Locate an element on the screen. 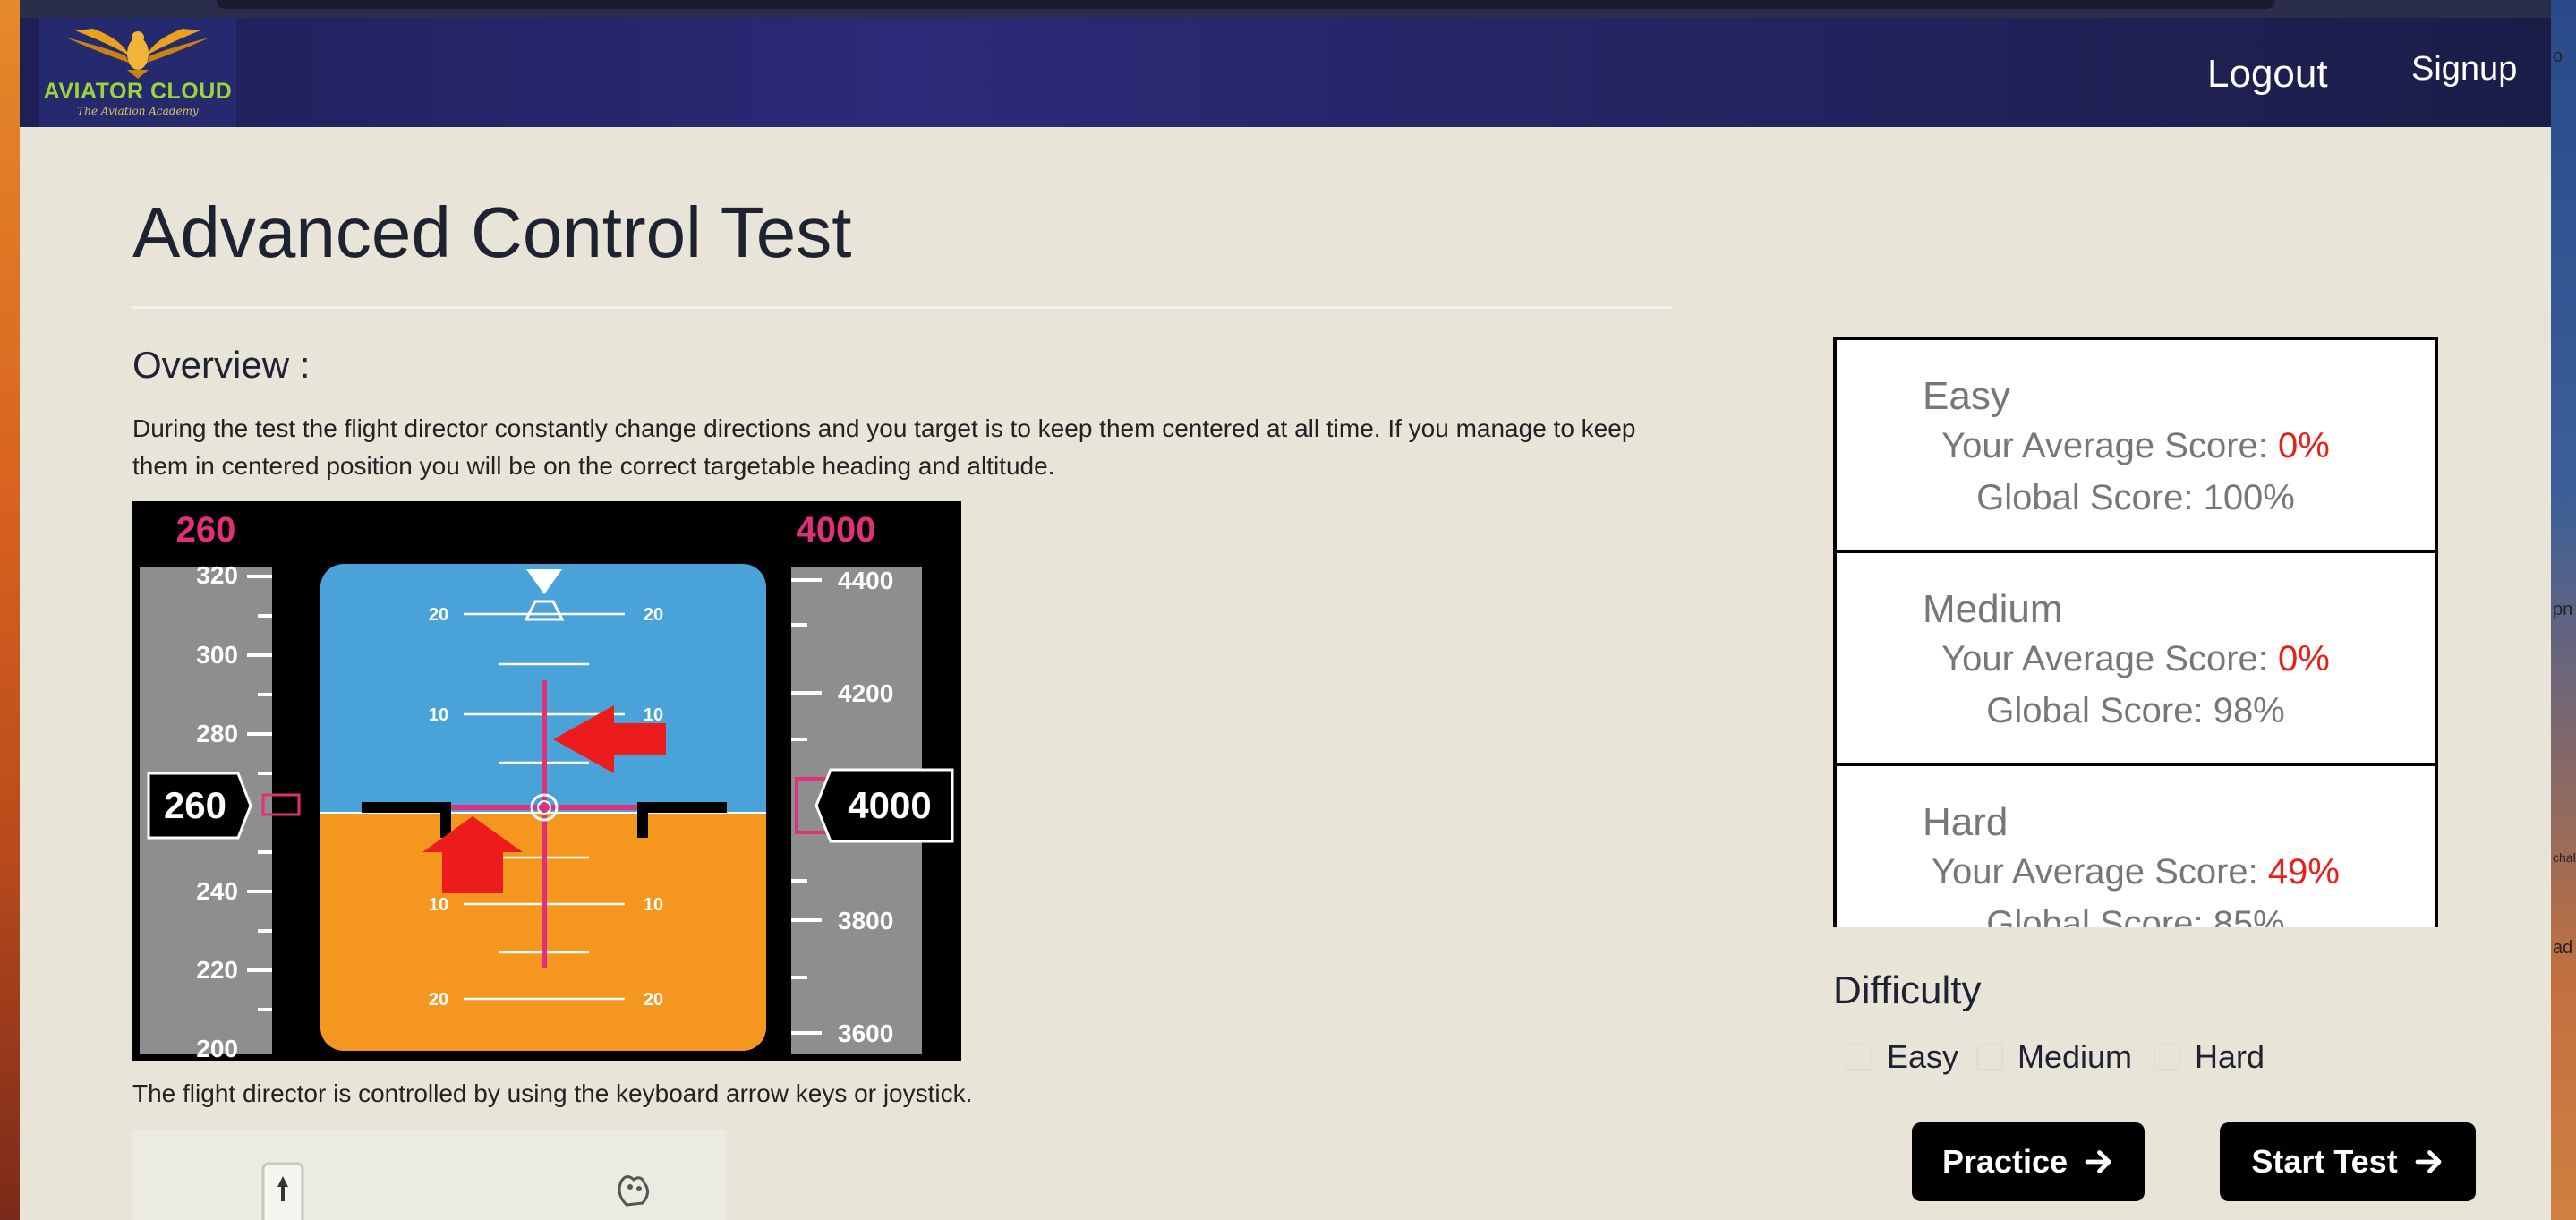 The image size is (2576, 1220). average-score: Your Average Score: 49% is located at coordinates (2136, 872).